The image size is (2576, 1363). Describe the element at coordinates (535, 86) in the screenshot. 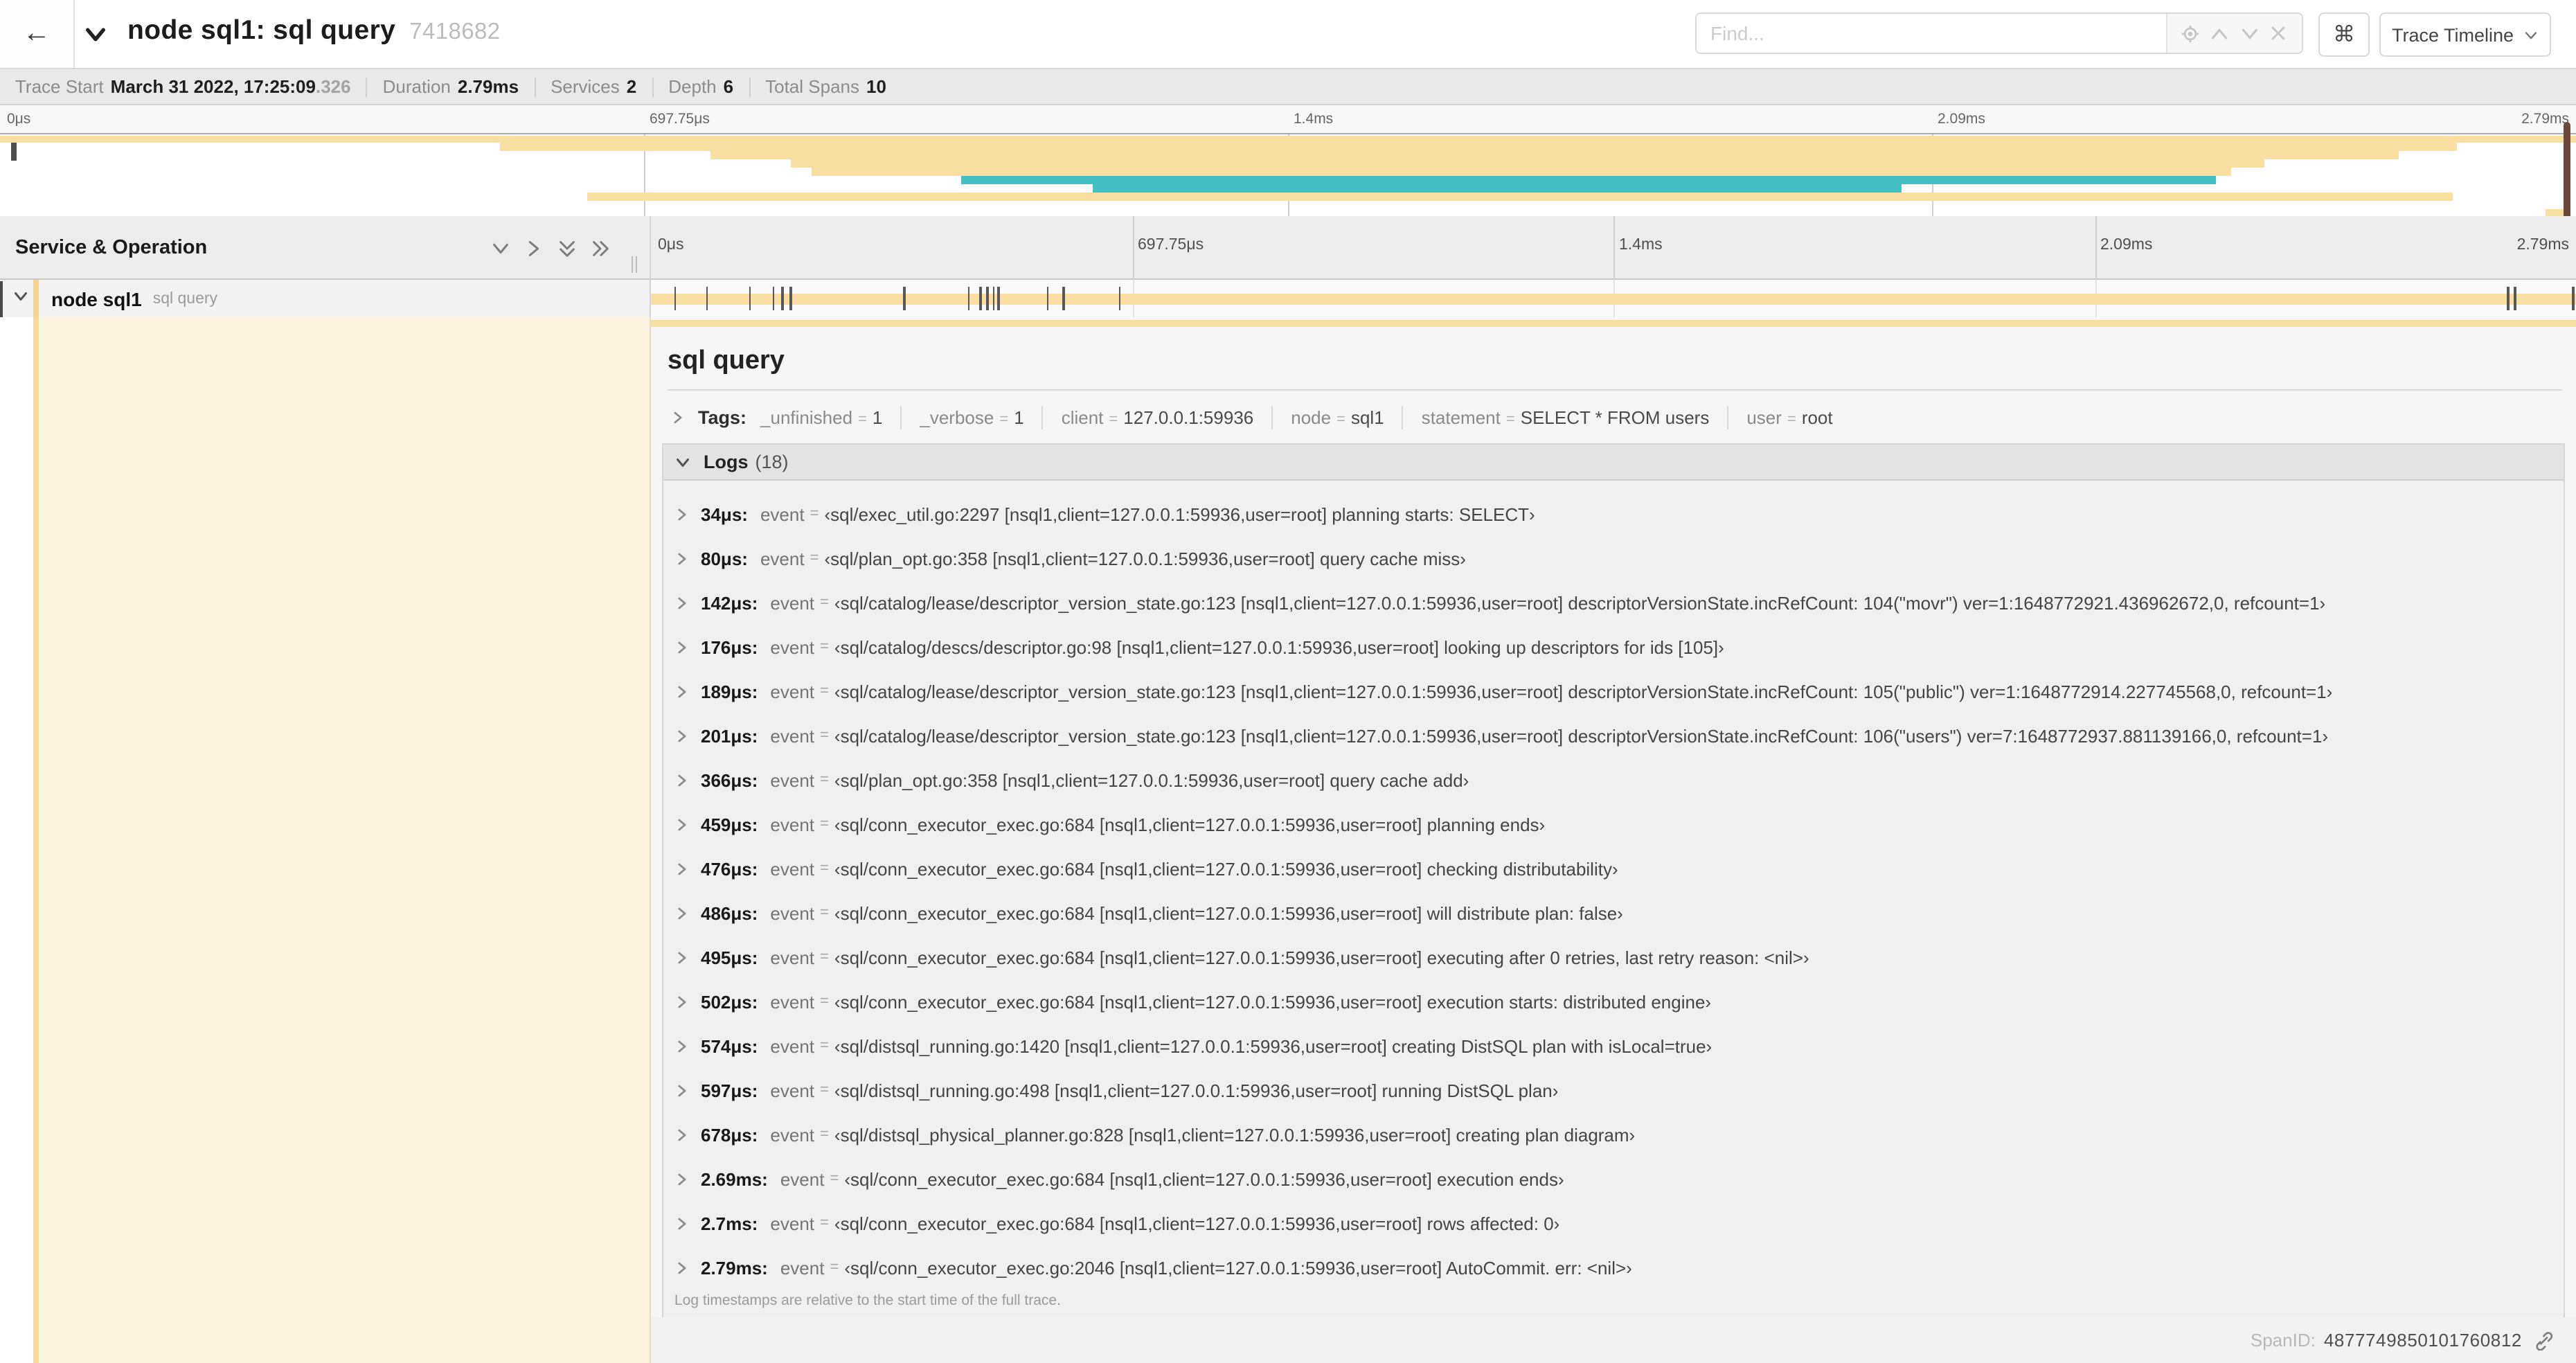

I see `summary-separator-icon` at that location.